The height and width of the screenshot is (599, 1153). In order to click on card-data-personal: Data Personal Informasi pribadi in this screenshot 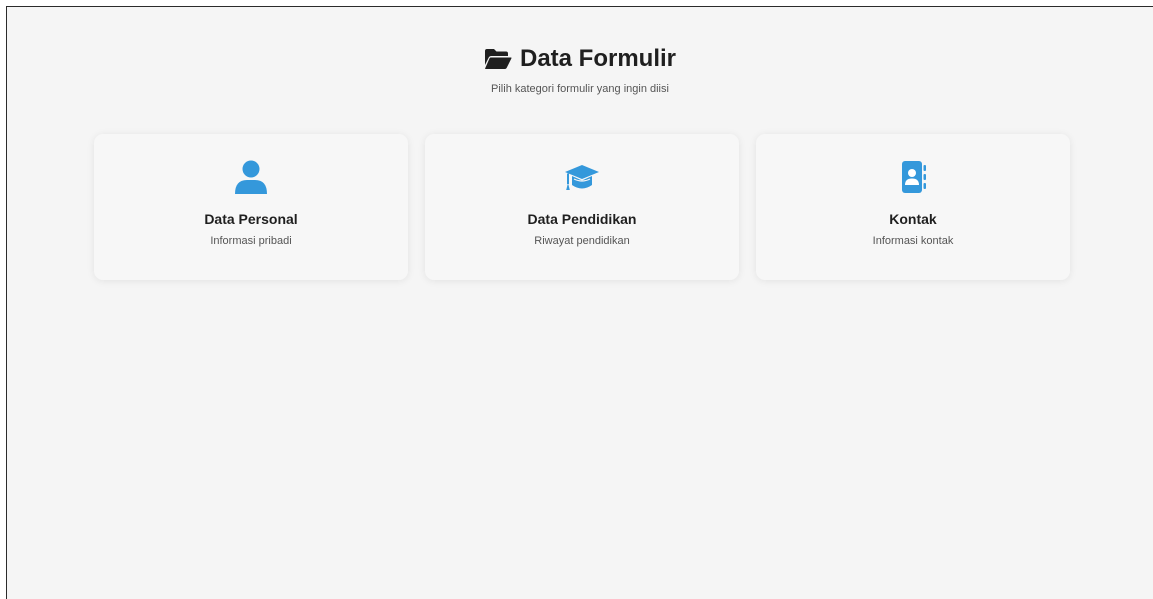, I will do `click(251, 207)`.